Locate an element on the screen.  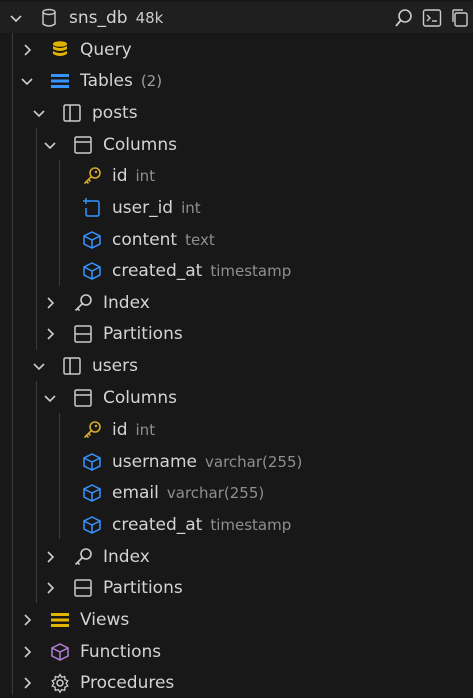
search-icon is located at coordinates (404, 18).